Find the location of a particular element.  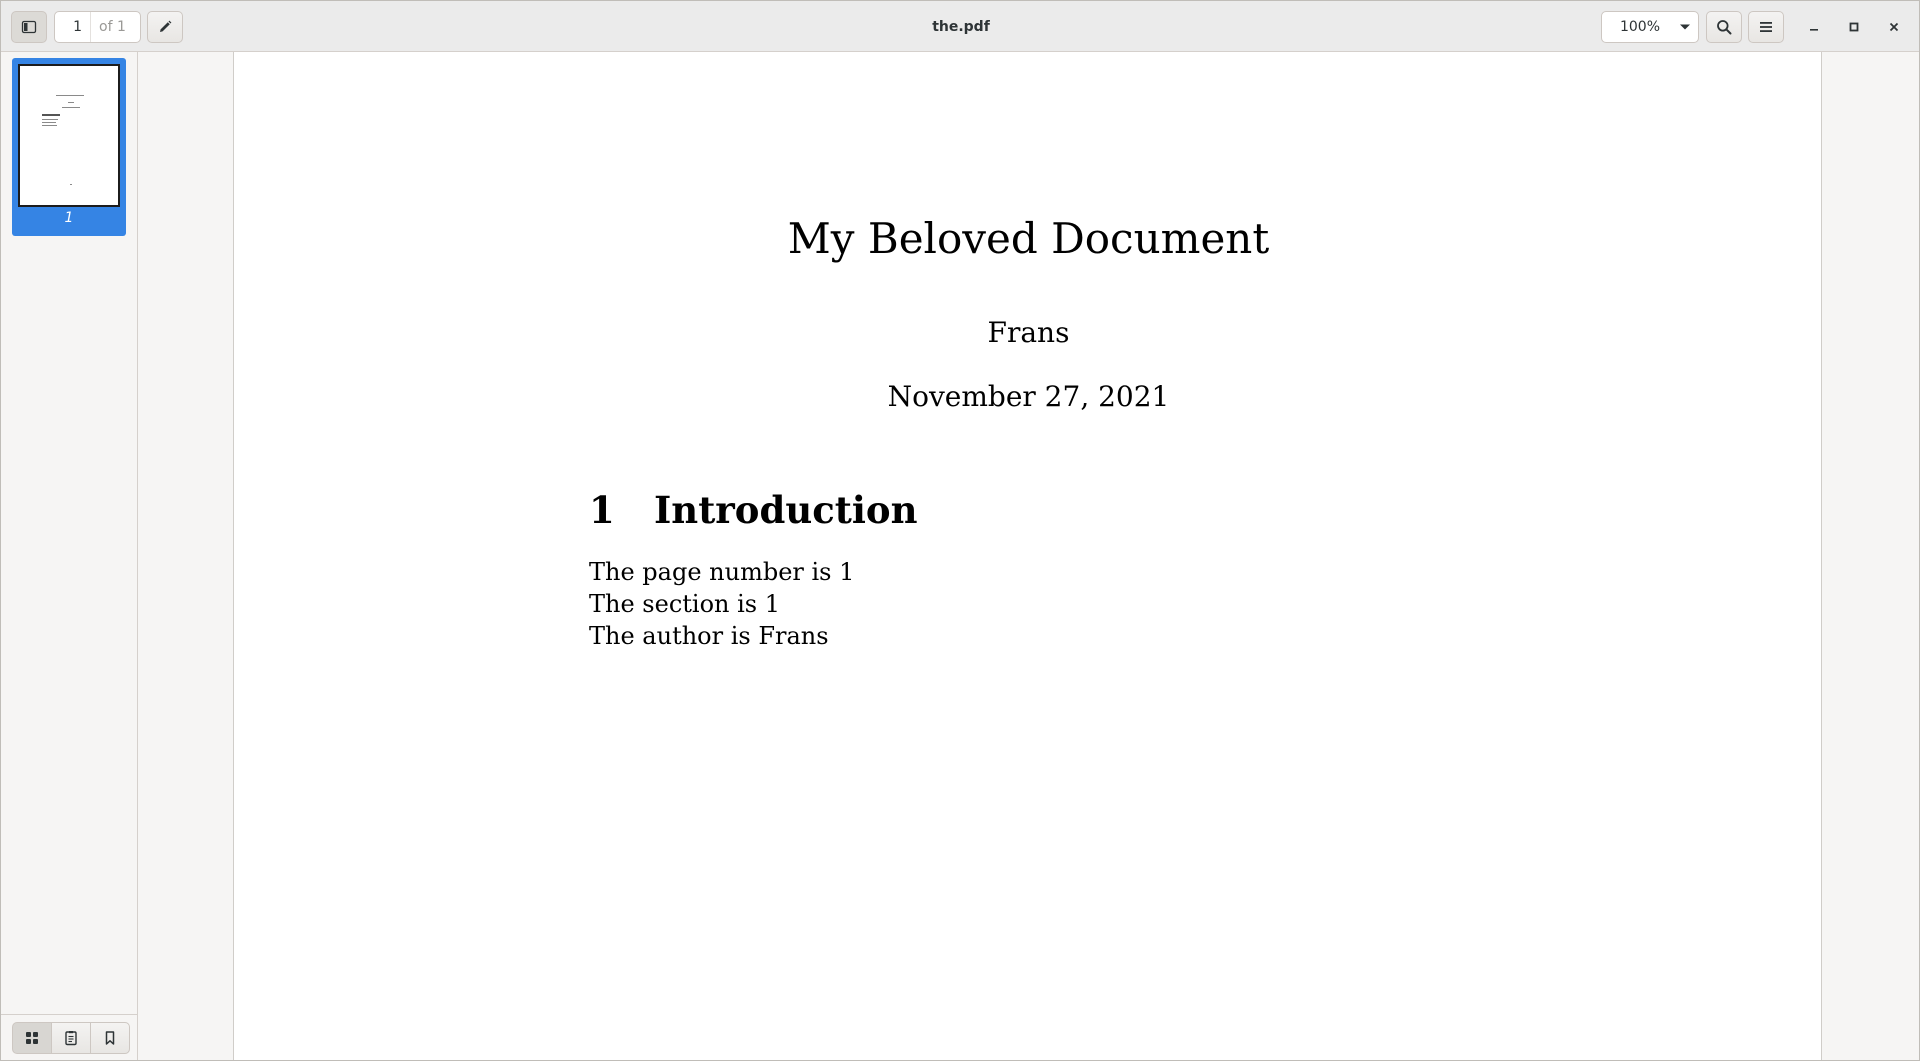

total-pages-label: of 1 is located at coordinates (112, 27).